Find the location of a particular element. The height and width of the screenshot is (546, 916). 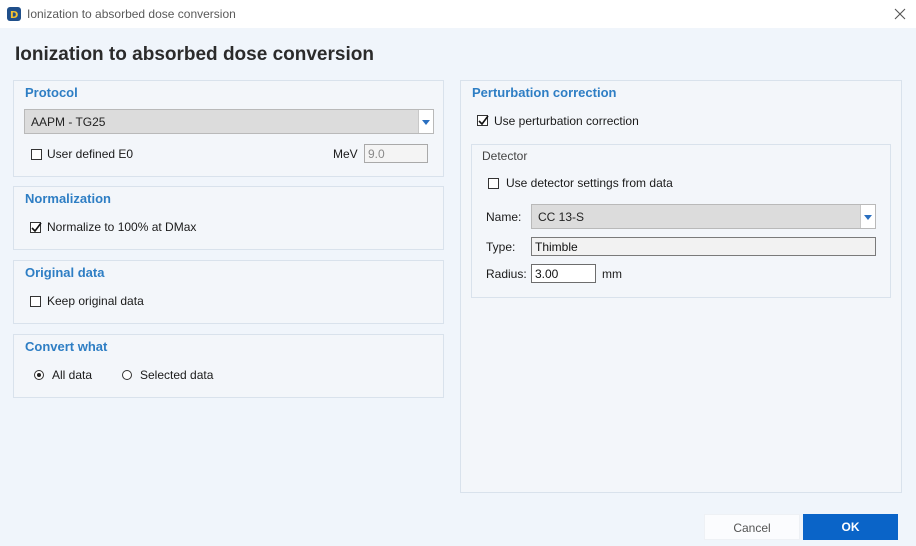

selected-data-radio is located at coordinates (127, 375).